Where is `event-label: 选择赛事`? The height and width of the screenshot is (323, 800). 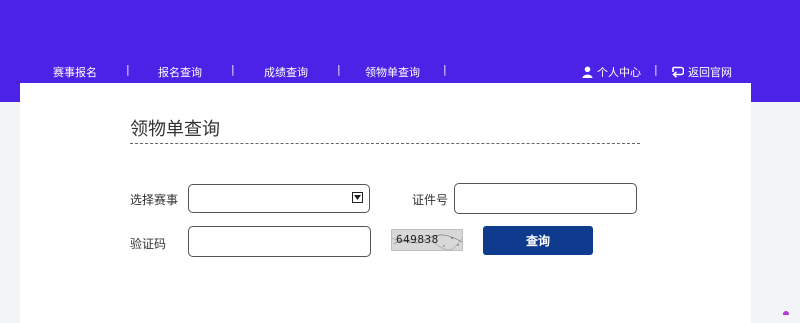
event-label: 选择赛事 is located at coordinates (154, 200).